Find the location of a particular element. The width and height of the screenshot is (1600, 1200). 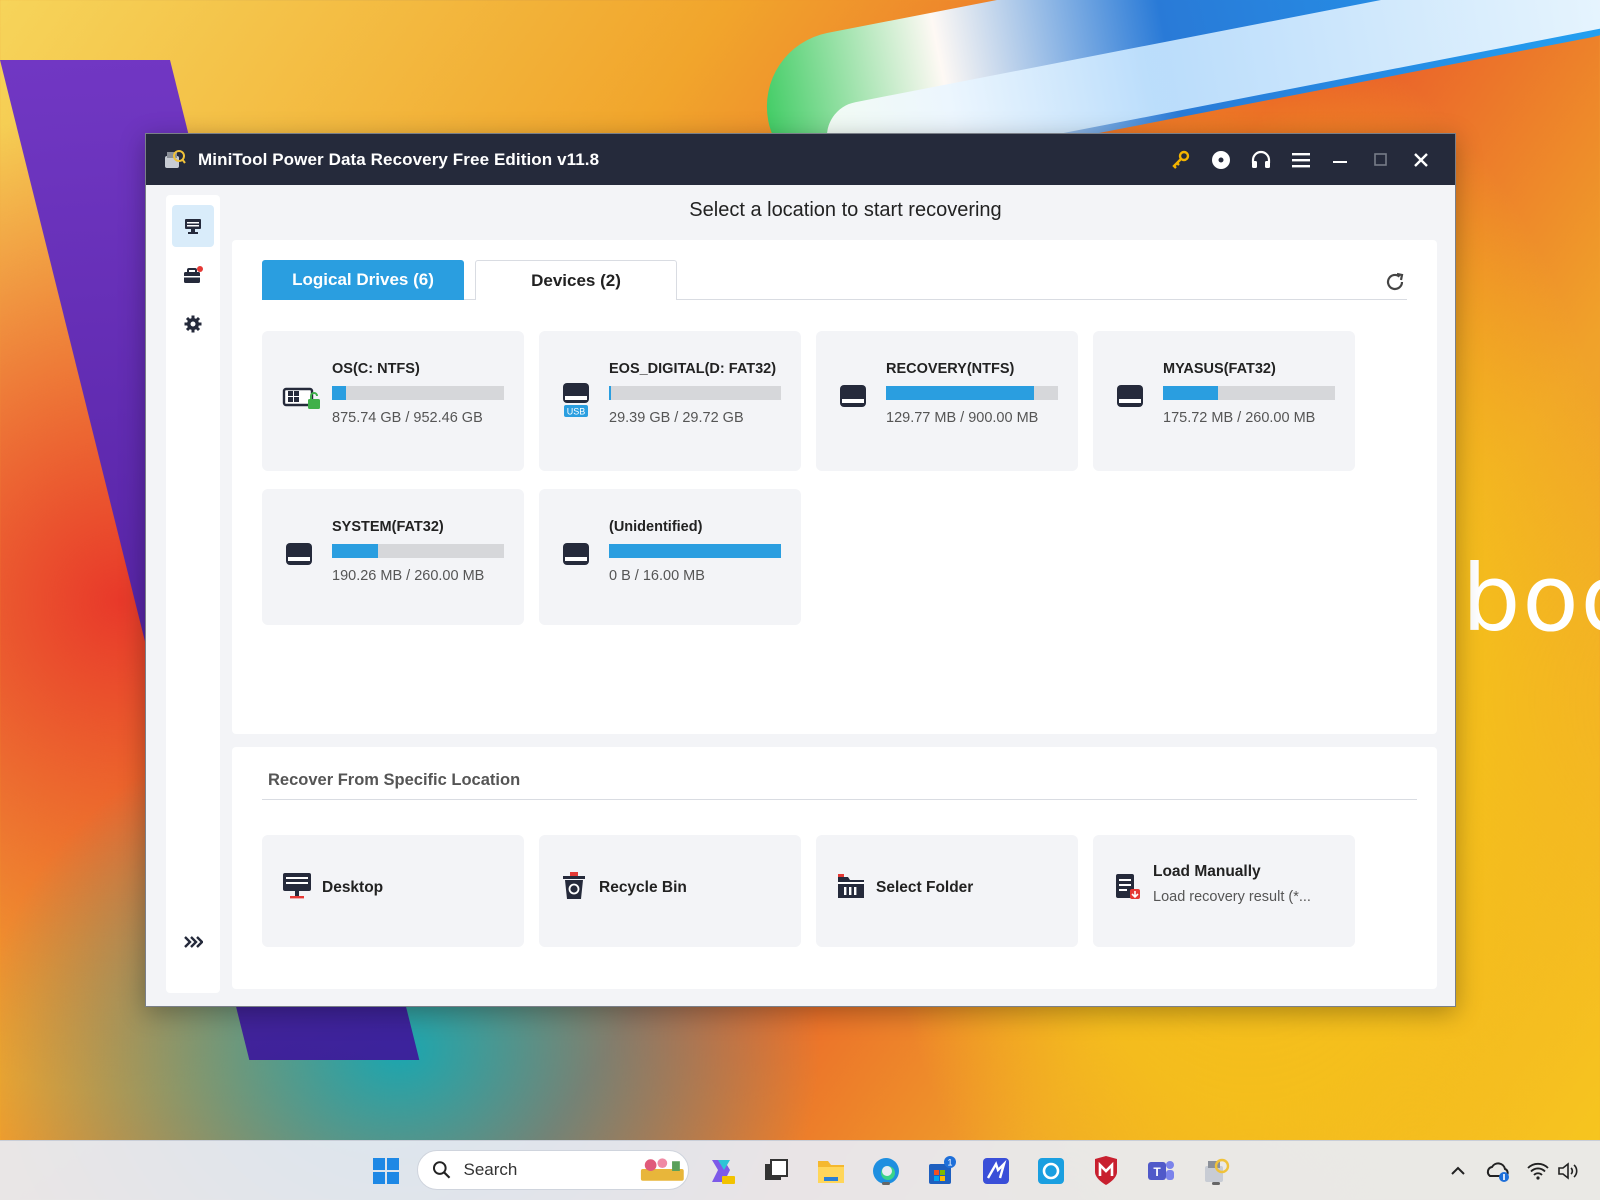

minimize-button is located at coordinates (1341, 160).